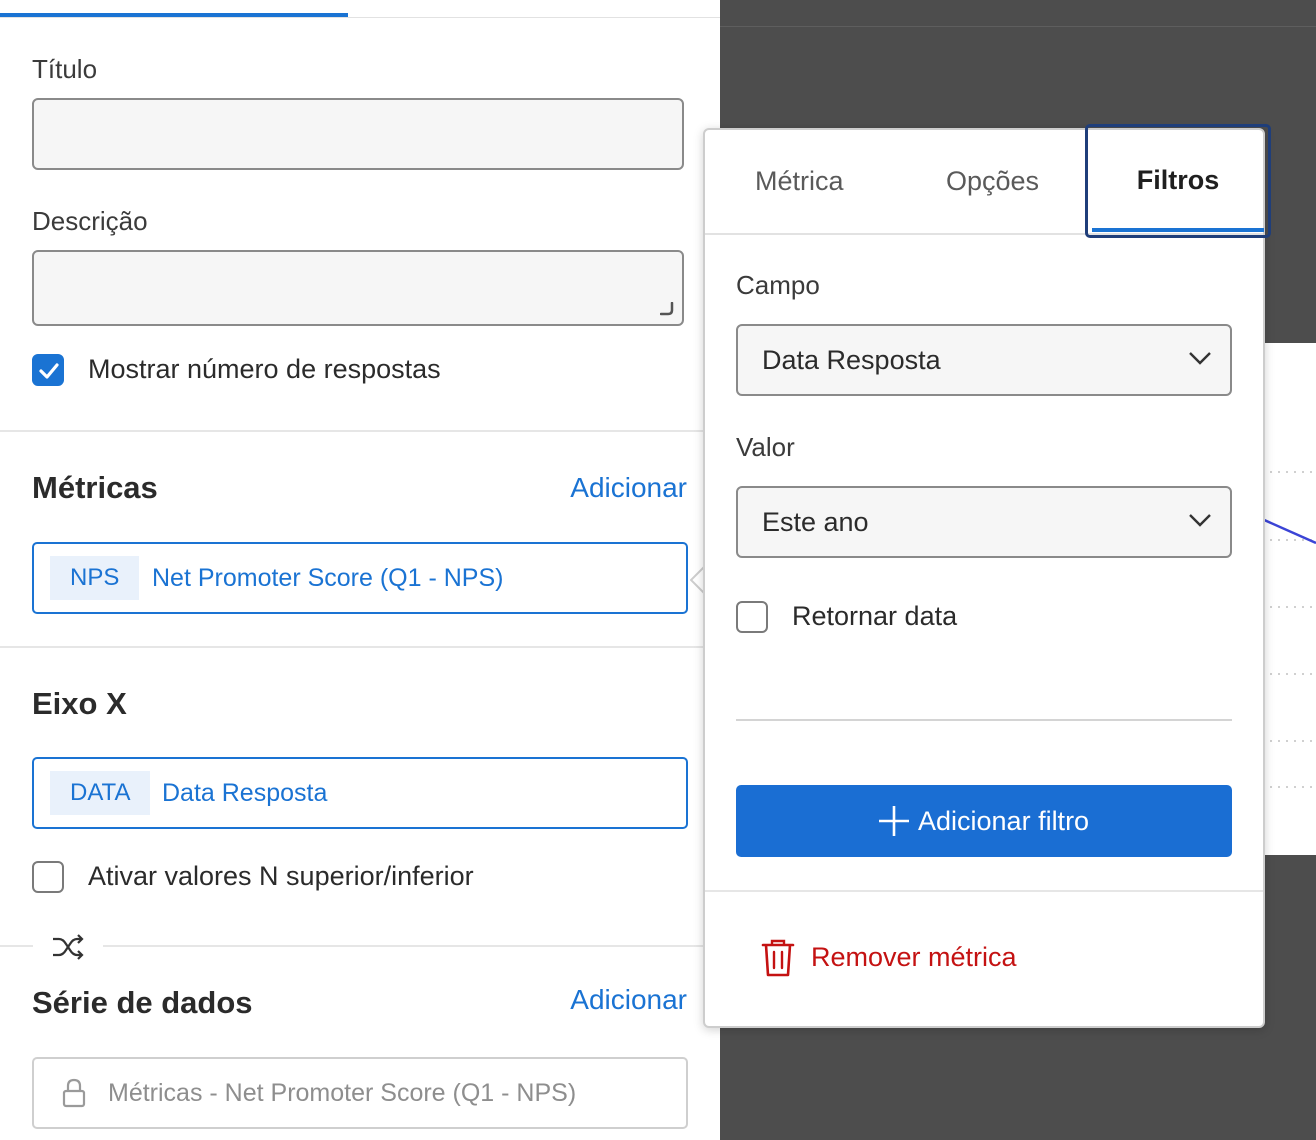 This screenshot has height=1140, width=1316. Describe the element at coordinates (328, 578) in the screenshot. I see `metric-name: Net Promoter Score (Q1 - NPS)` at that location.